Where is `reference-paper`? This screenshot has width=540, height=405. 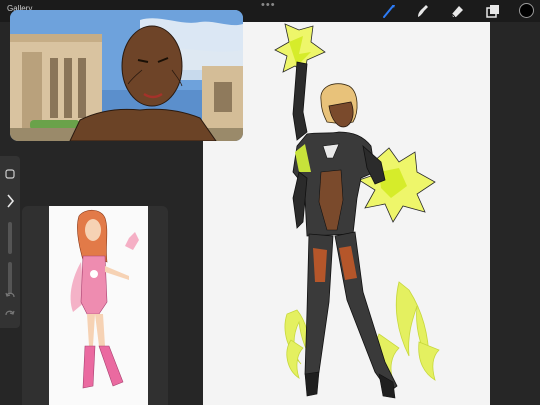
reference-paper is located at coordinates (98, 305).